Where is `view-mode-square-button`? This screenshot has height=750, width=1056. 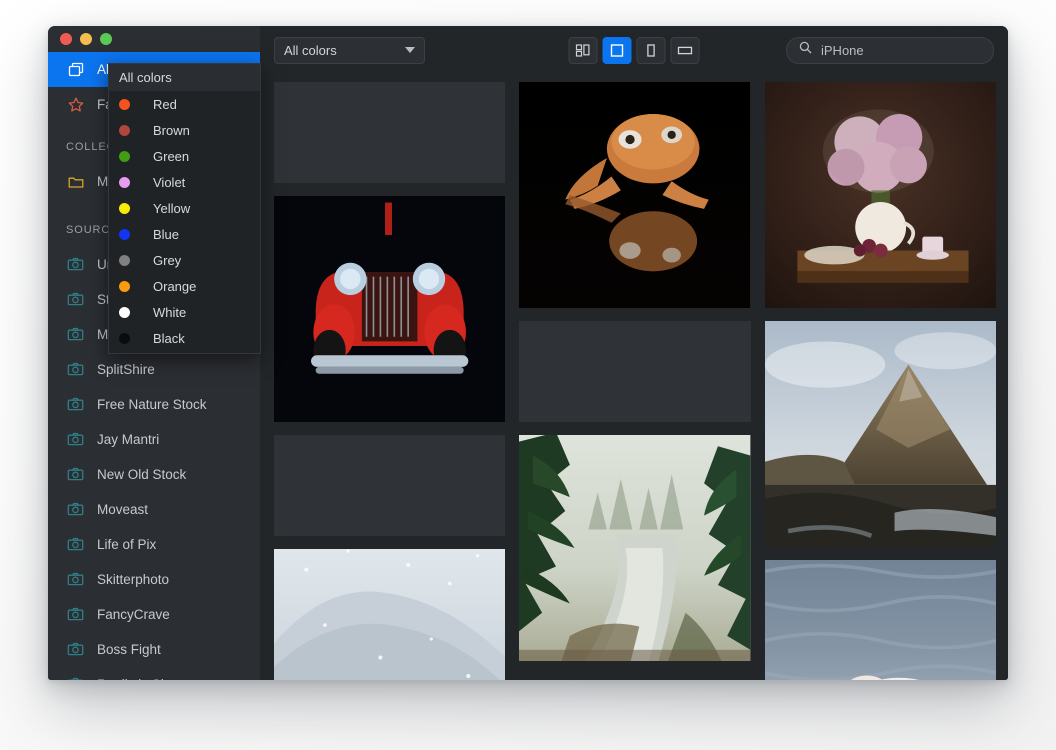 view-mode-square-button is located at coordinates (617, 50).